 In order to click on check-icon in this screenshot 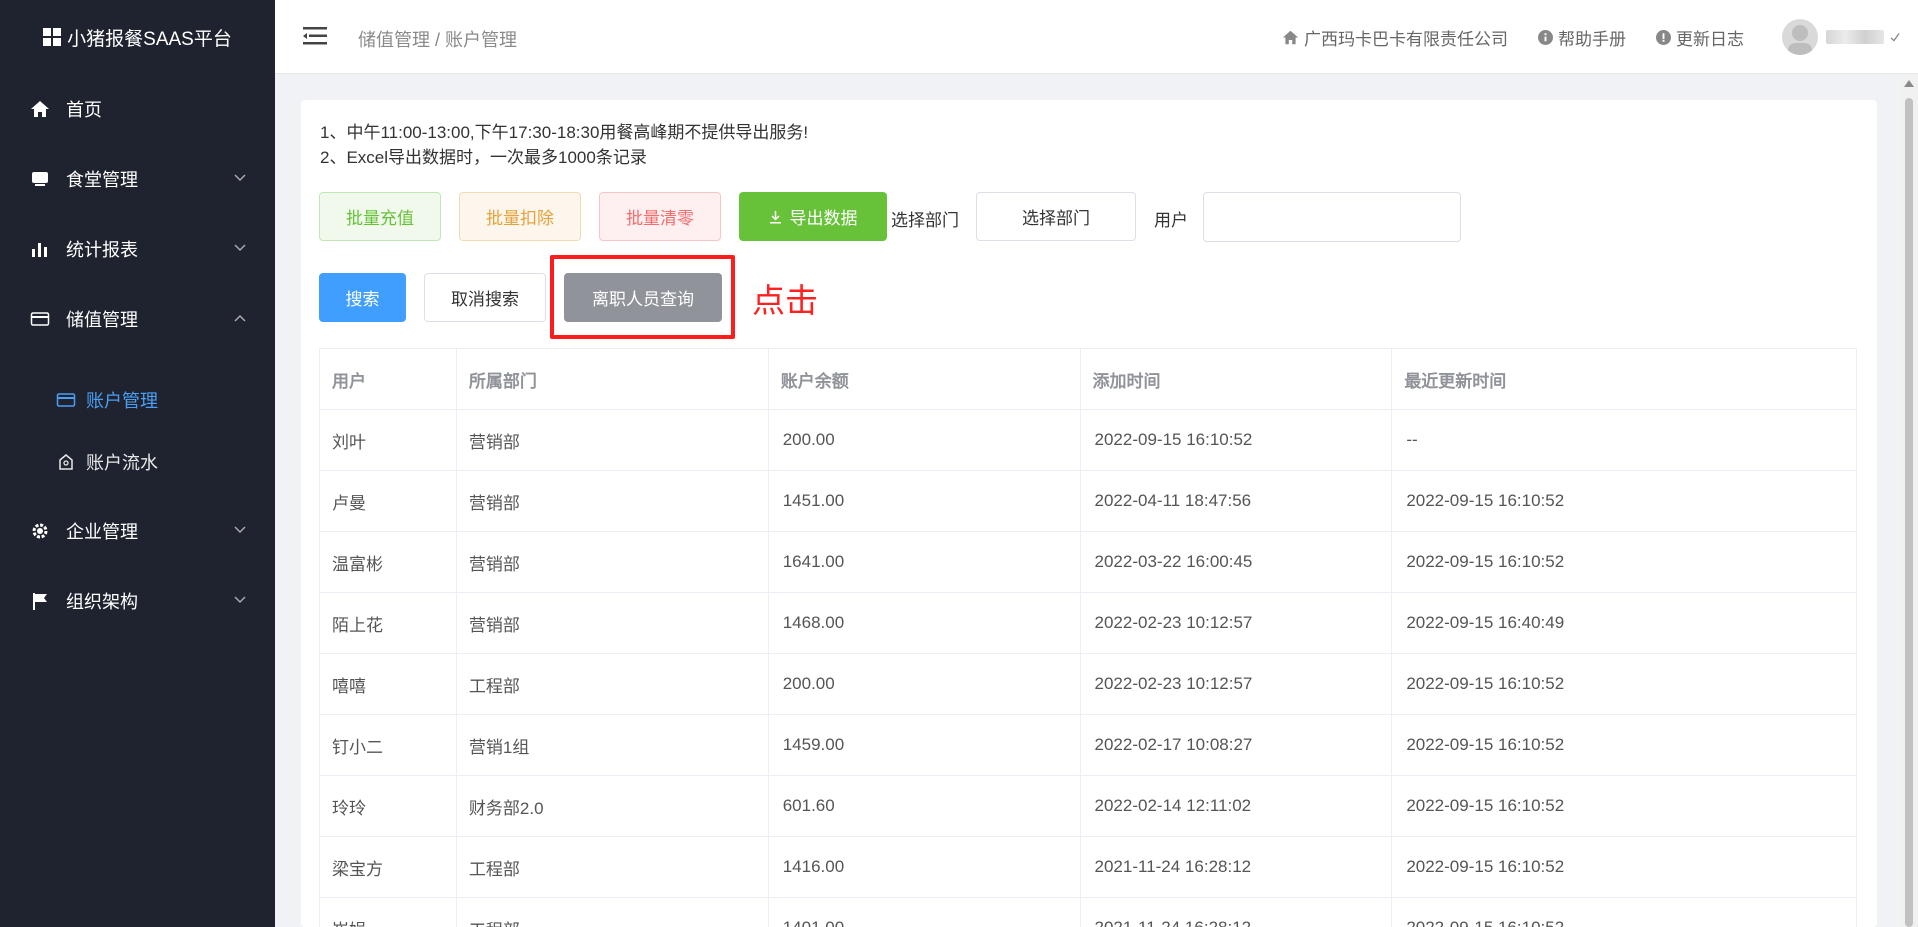, I will do `click(1895, 37)`.